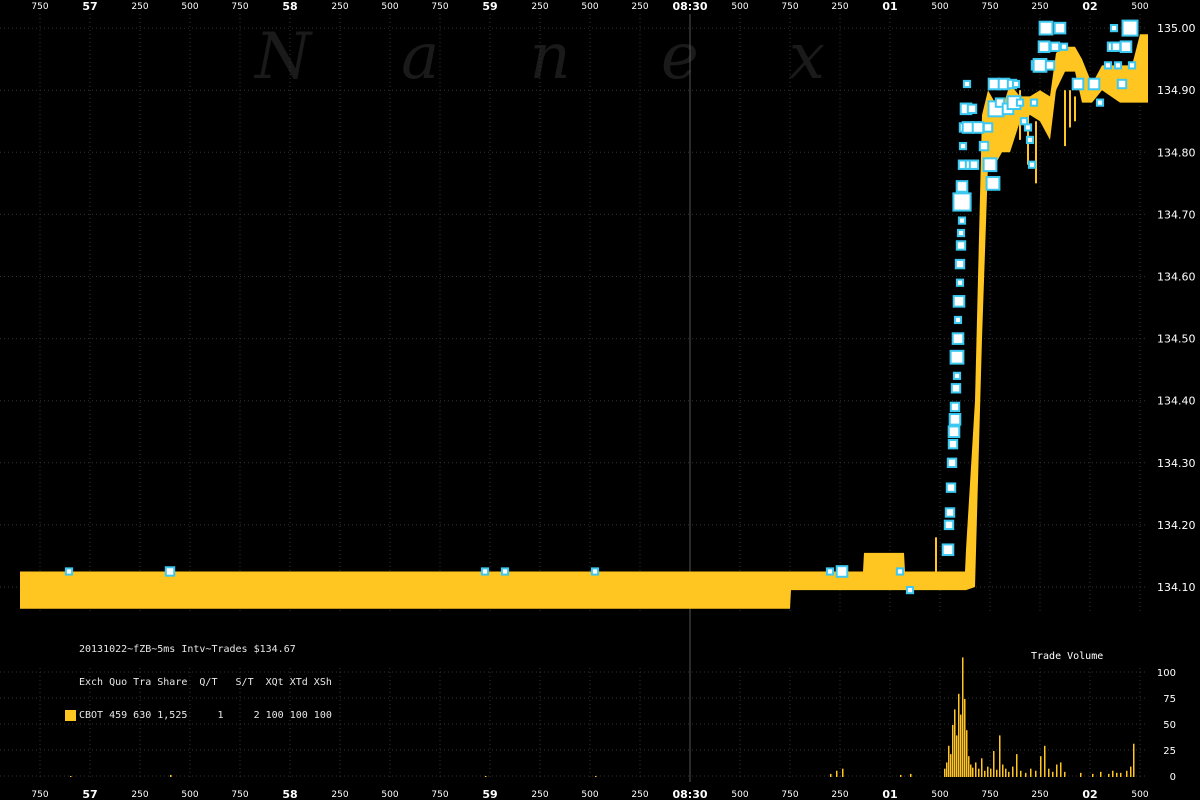 The image size is (1200, 800). What do you see at coordinates (1089, 6) in the screenshot?
I see `time-axis-top-major-label: 02` at bounding box center [1089, 6].